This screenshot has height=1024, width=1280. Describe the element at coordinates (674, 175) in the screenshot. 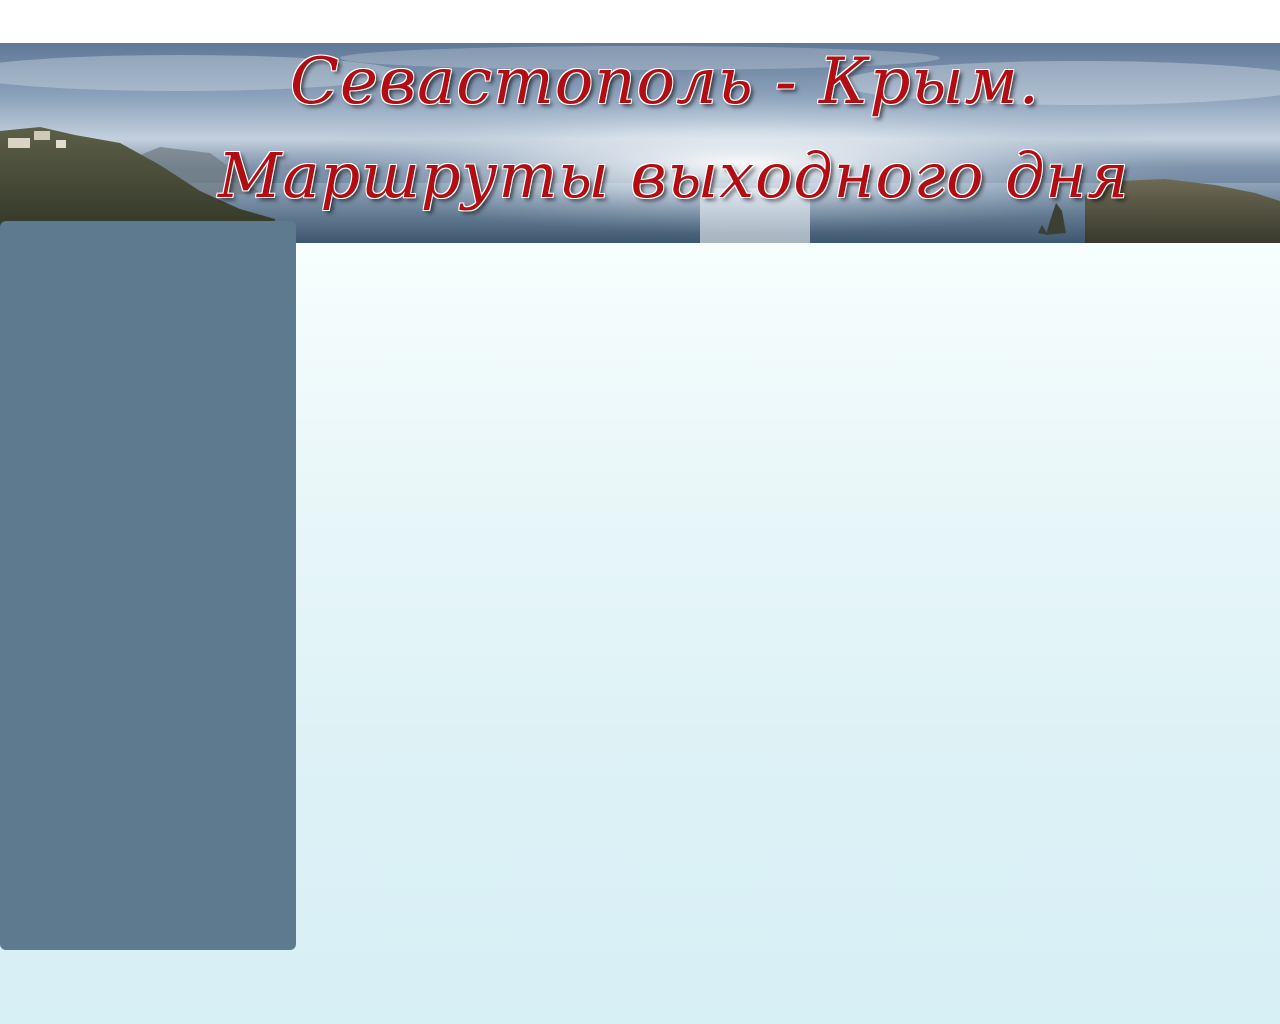

I see `title-line-2: Маршруты выходного дня` at that location.